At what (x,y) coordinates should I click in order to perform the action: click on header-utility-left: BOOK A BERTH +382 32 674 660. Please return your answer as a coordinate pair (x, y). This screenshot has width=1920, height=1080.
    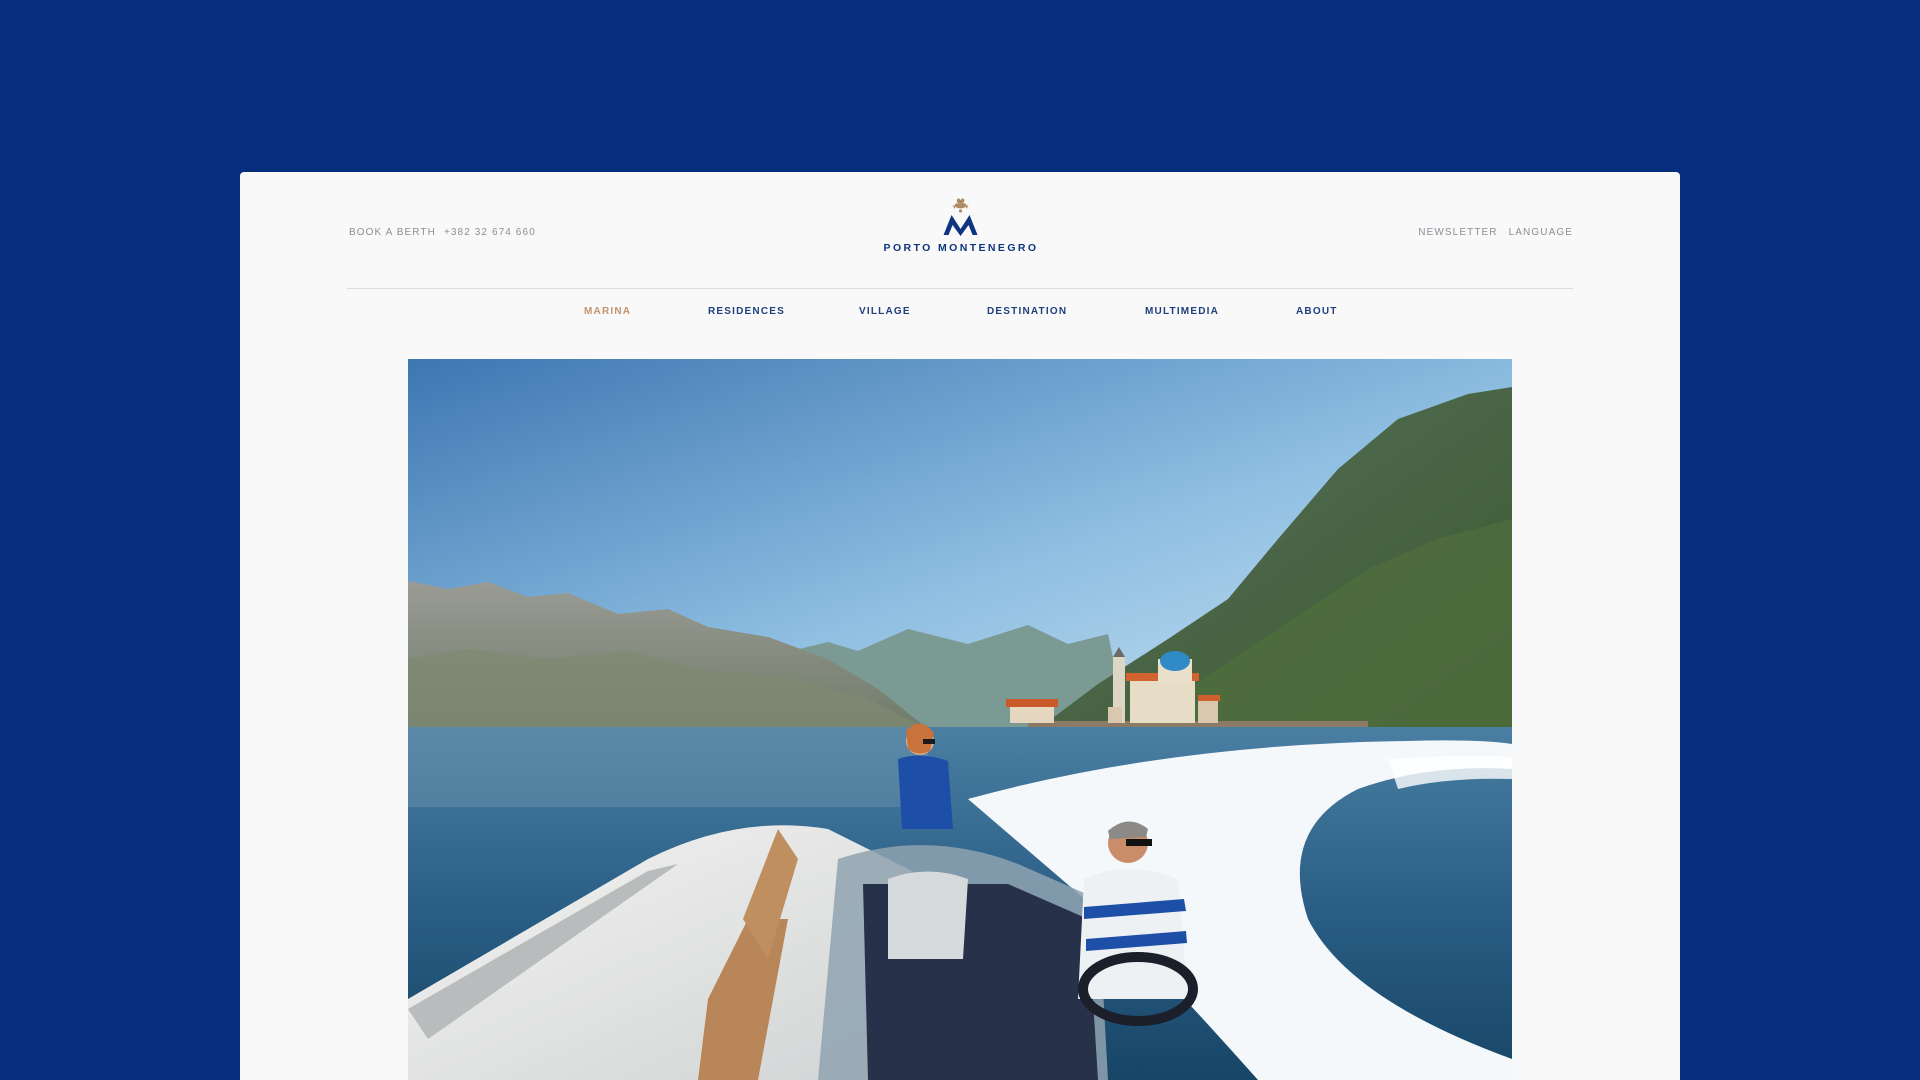
    Looking at the image, I should click on (442, 232).